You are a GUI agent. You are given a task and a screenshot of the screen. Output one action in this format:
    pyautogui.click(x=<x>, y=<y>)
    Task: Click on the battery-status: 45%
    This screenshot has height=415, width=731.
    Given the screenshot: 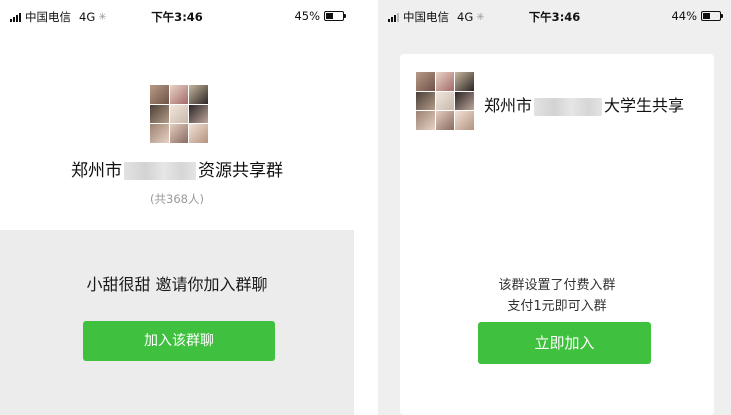 What is the action you would take?
    pyautogui.click(x=320, y=16)
    